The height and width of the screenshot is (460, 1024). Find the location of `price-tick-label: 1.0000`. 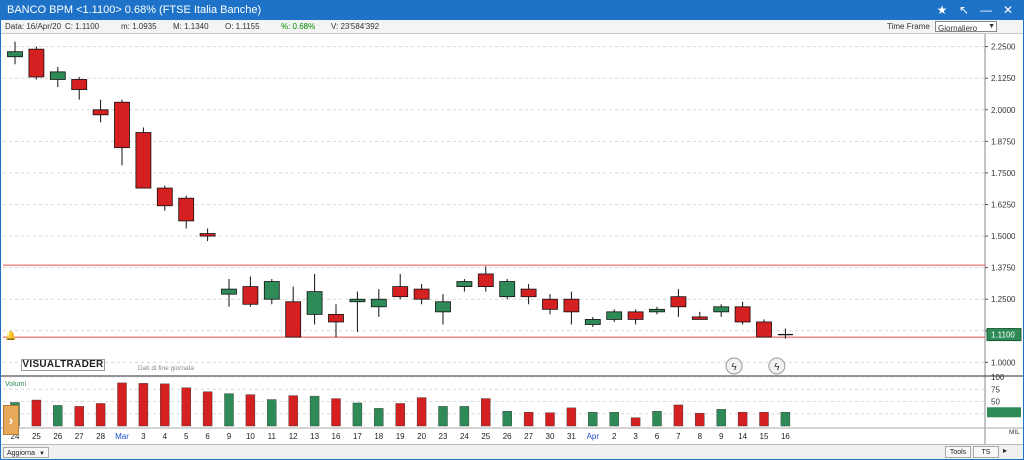

price-tick-label: 1.0000 is located at coordinates (1003, 362).